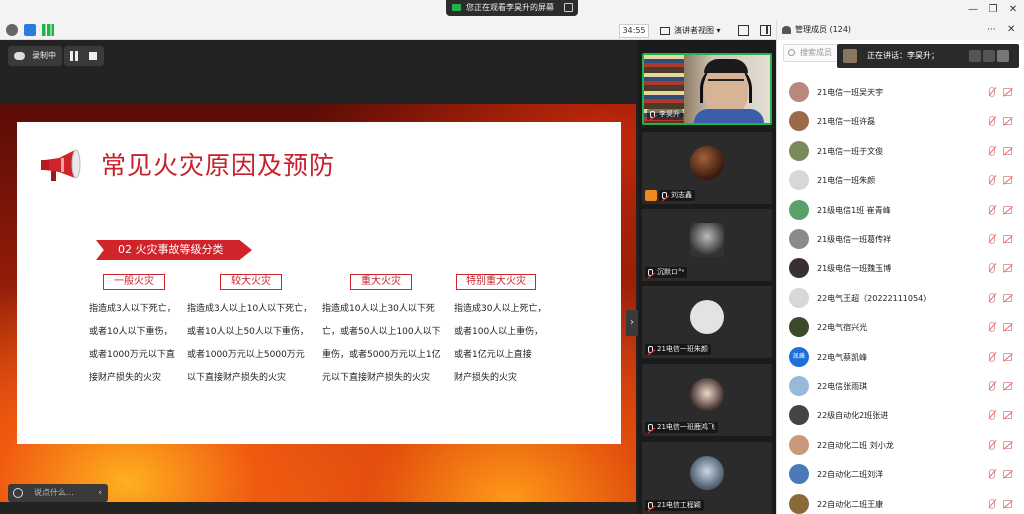 The height and width of the screenshot is (514, 1024). I want to click on member-row: 21级电信一班魏玉博, so click(895, 268).